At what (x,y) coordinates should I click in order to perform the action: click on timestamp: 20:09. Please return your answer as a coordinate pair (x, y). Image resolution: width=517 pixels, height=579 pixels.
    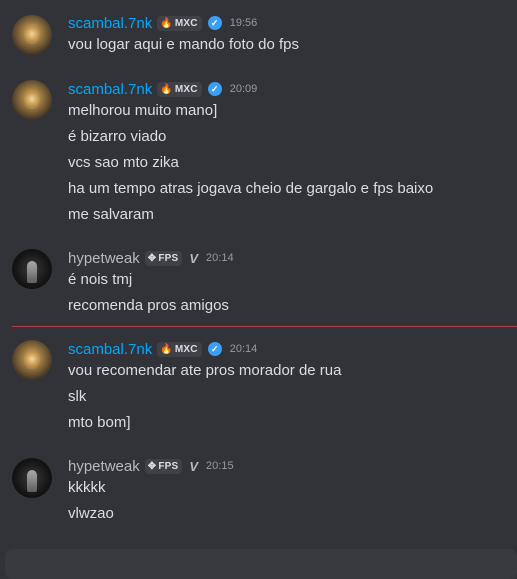
    Looking at the image, I should click on (244, 89).